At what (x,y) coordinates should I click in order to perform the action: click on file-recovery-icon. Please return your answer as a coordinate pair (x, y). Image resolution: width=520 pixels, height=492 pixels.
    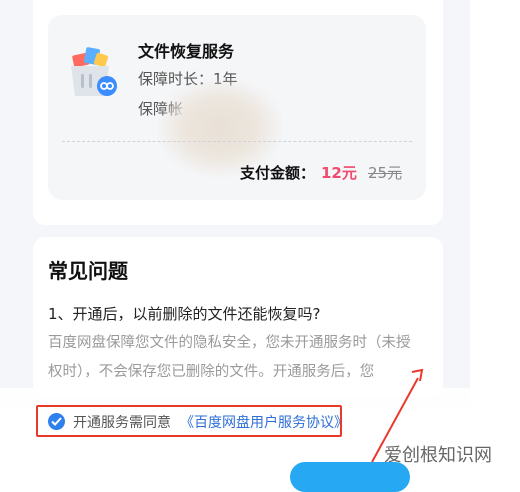
    Looking at the image, I should click on (92, 70).